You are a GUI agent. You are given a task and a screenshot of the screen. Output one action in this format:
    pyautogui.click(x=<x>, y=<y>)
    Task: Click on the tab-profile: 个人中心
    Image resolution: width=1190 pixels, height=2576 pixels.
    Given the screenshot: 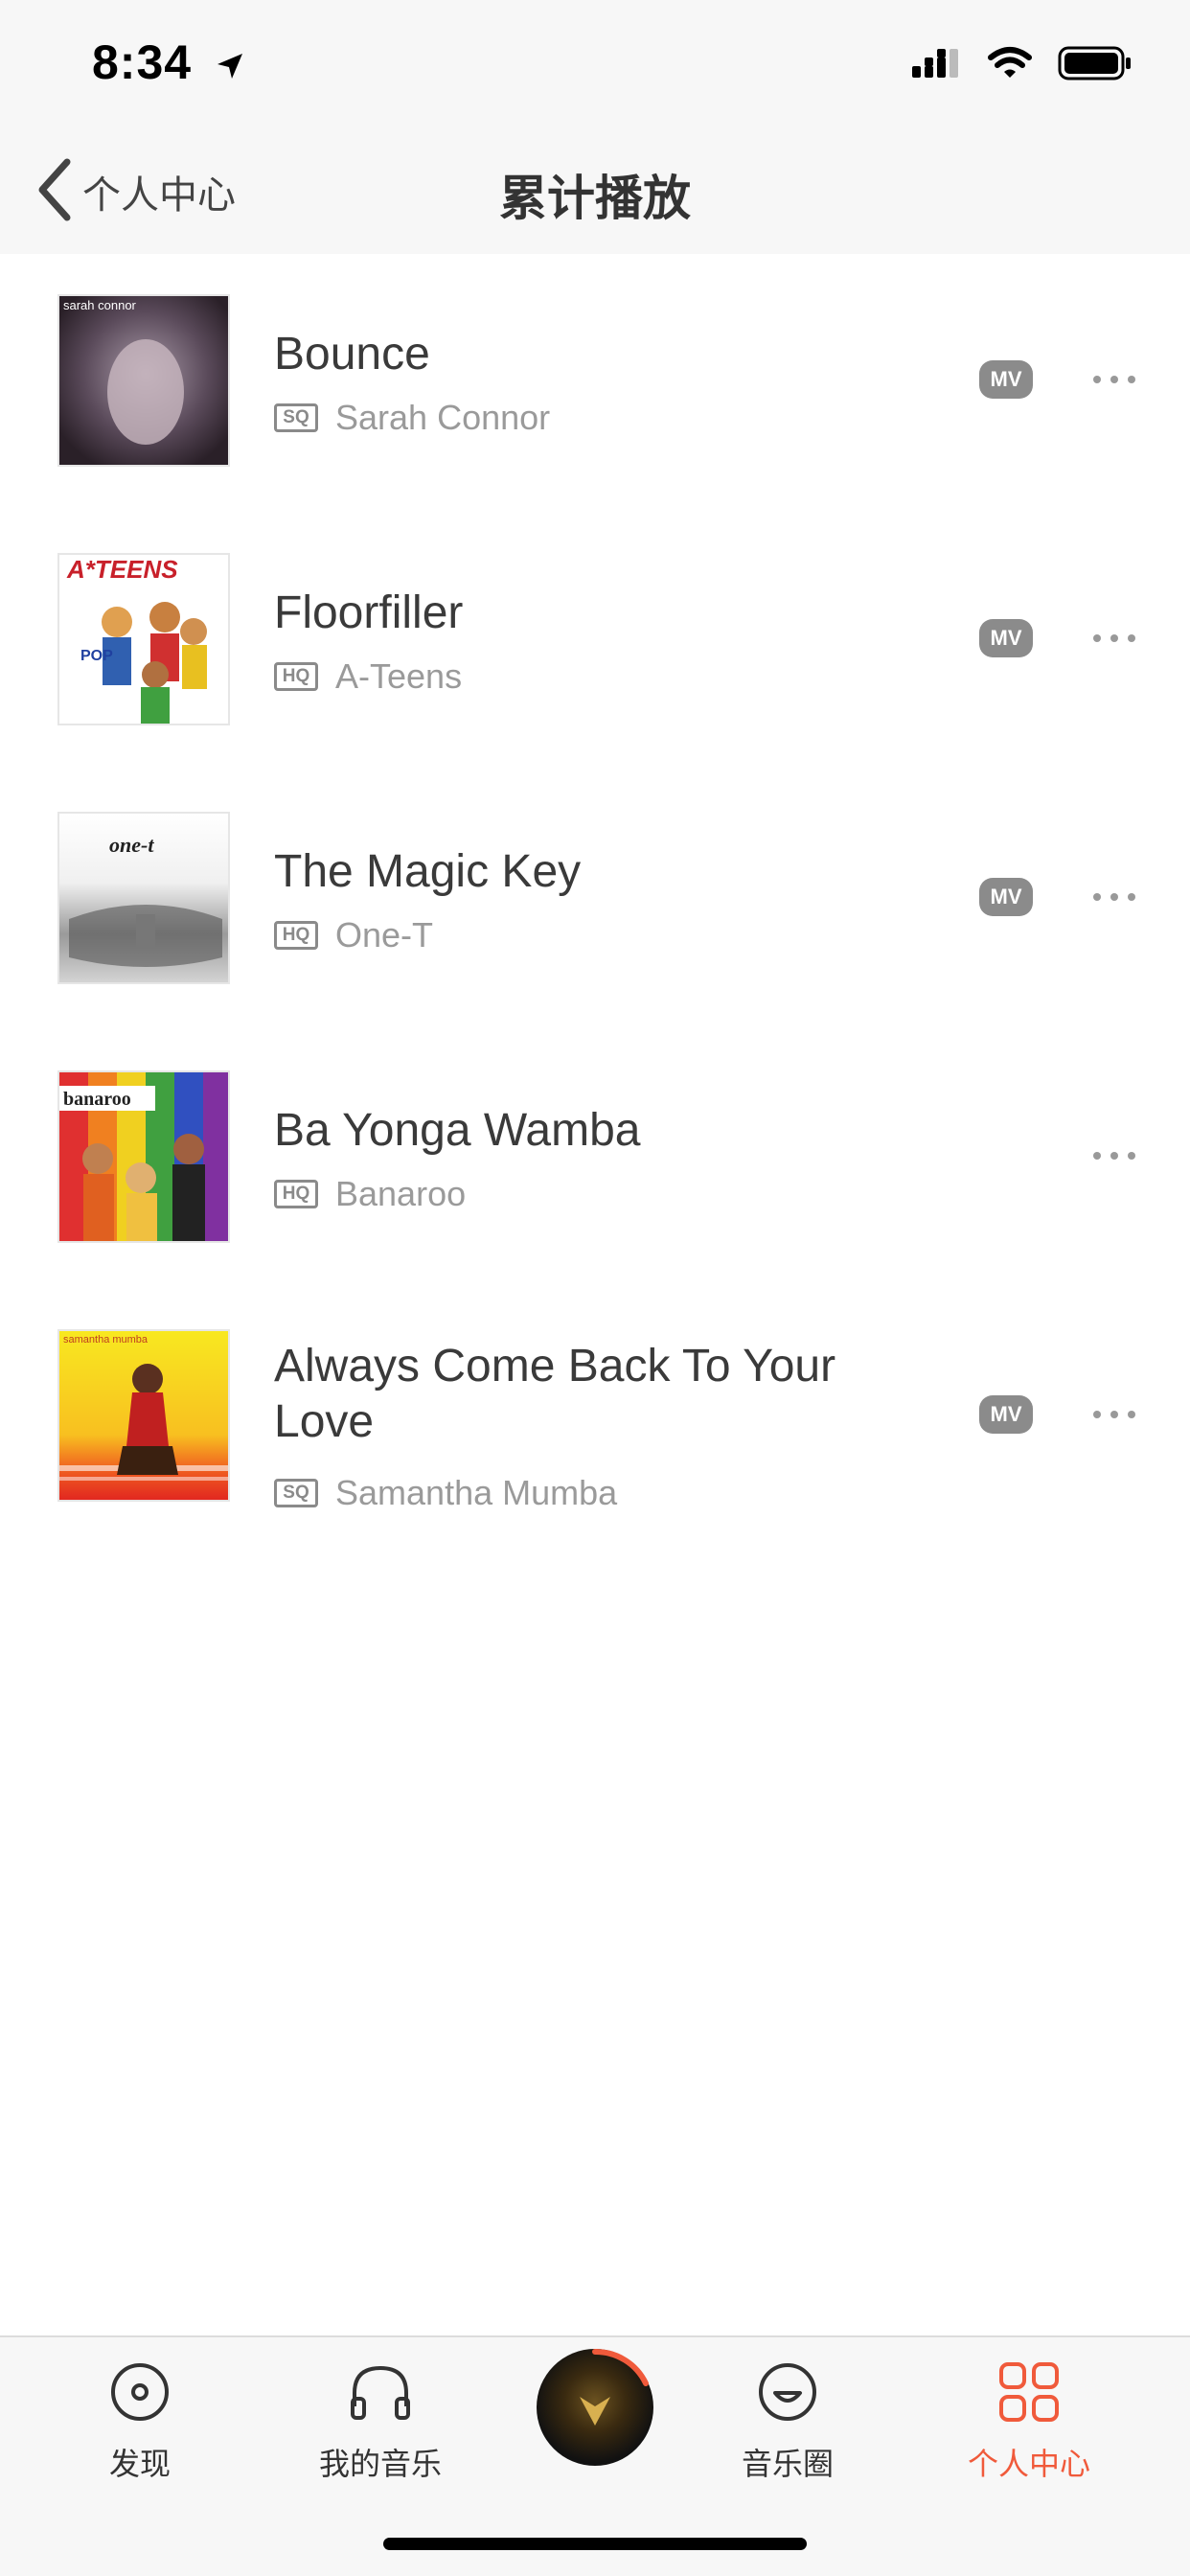 What is the action you would take?
    pyautogui.click(x=1029, y=2421)
    